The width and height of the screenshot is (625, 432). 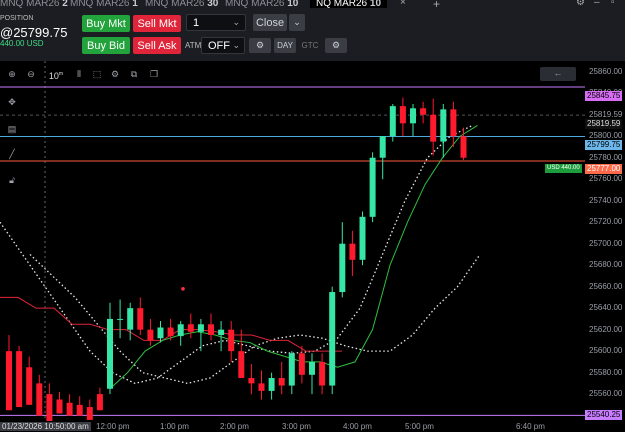 I want to click on mid-price-tag: 25819.59, so click(x=604, y=124).